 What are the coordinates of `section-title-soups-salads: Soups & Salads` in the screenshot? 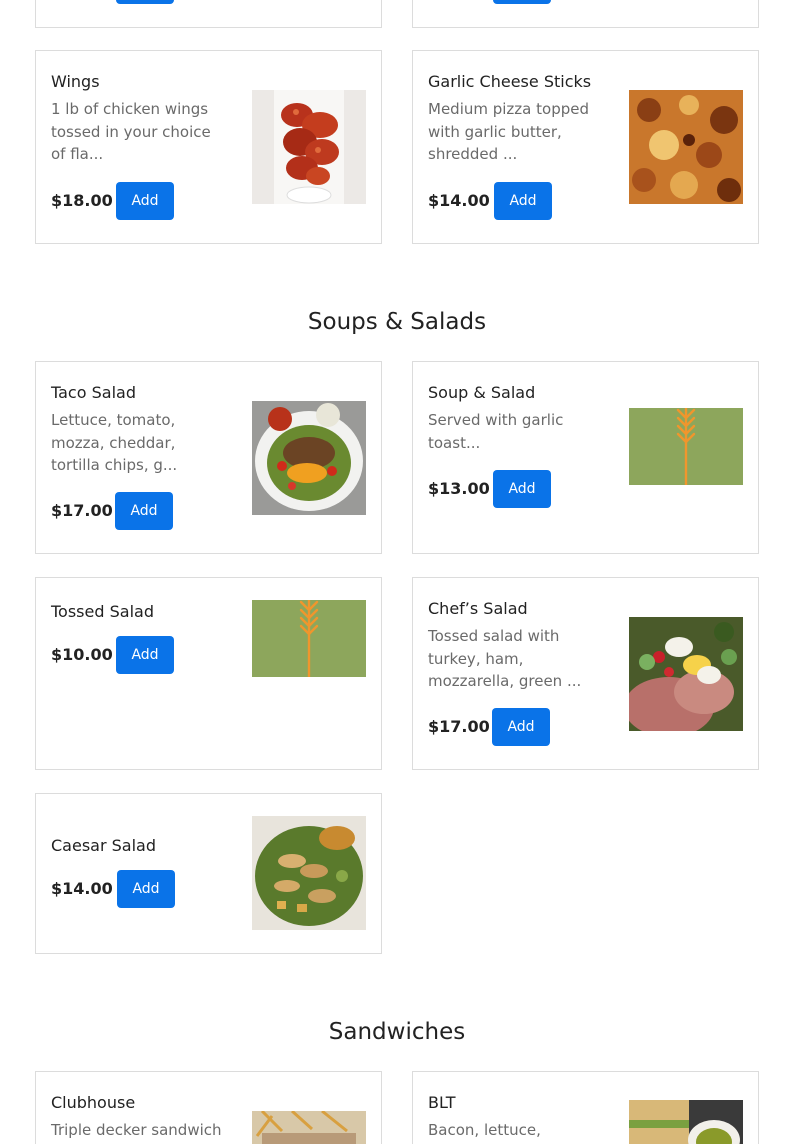 It's located at (397, 322).